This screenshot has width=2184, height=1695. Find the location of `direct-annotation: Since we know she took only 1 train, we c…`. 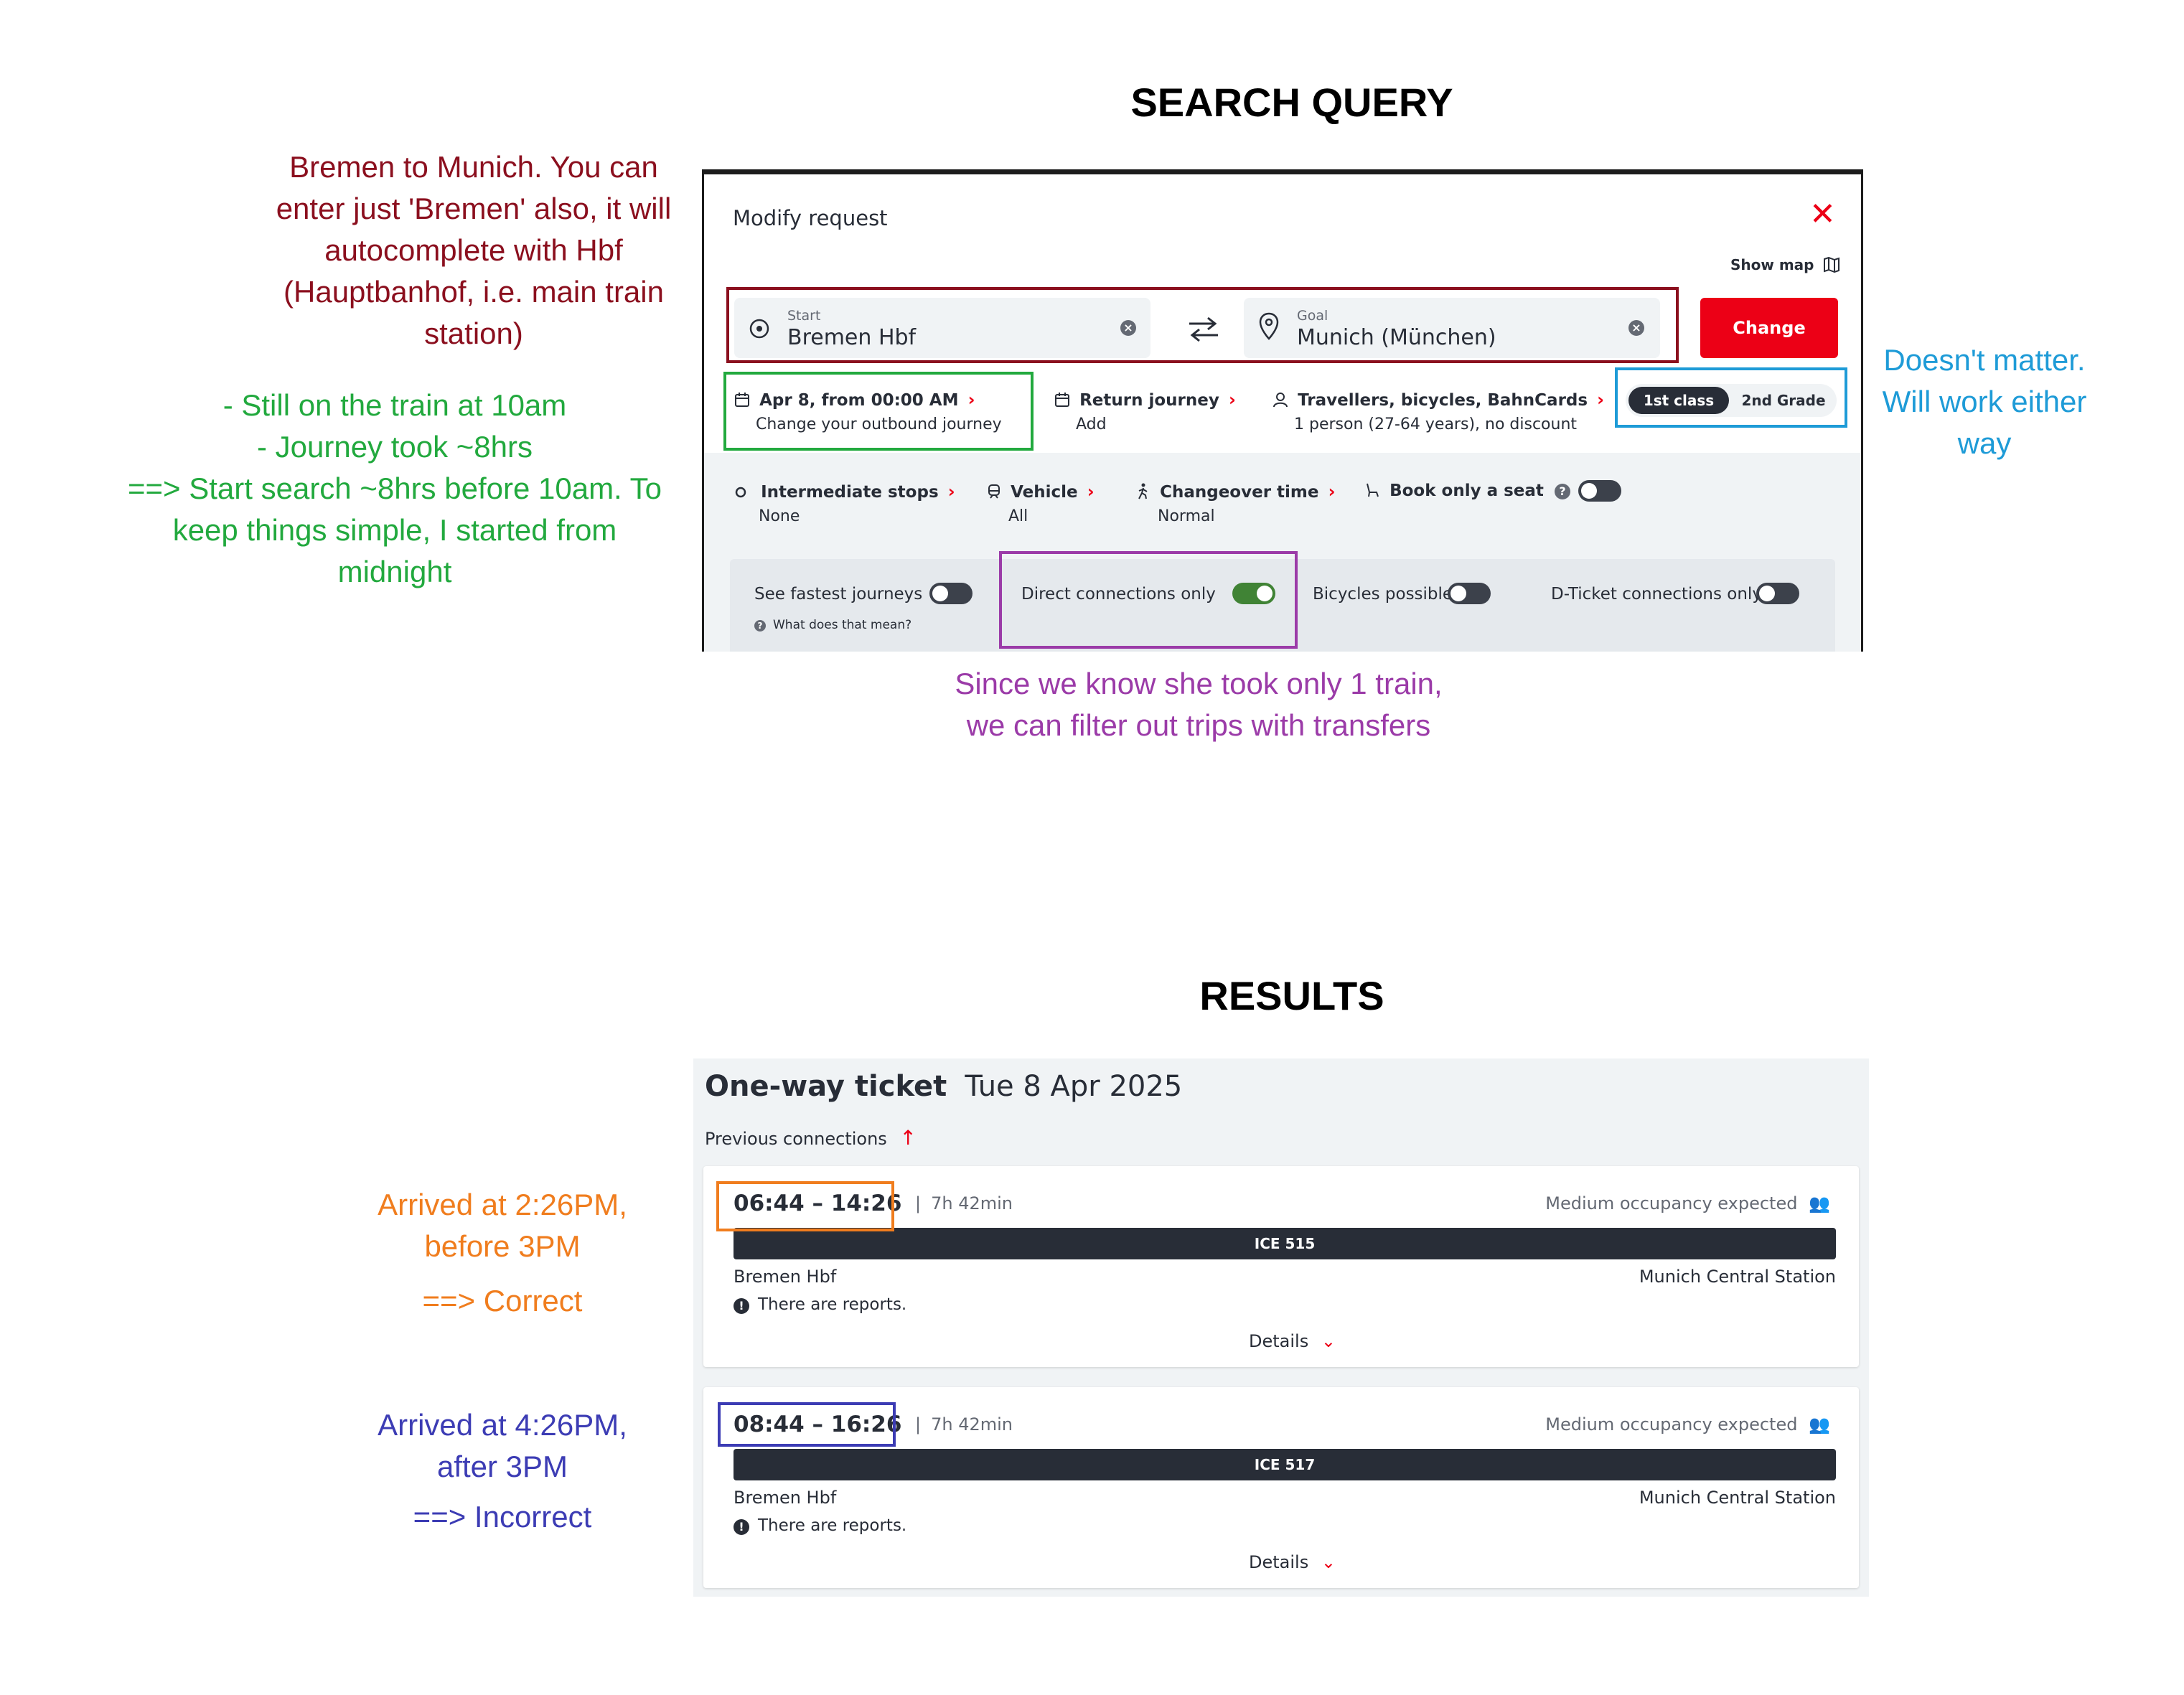

direct-annotation: Since we know she took only 1 train, we c… is located at coordinates (1199, 704).